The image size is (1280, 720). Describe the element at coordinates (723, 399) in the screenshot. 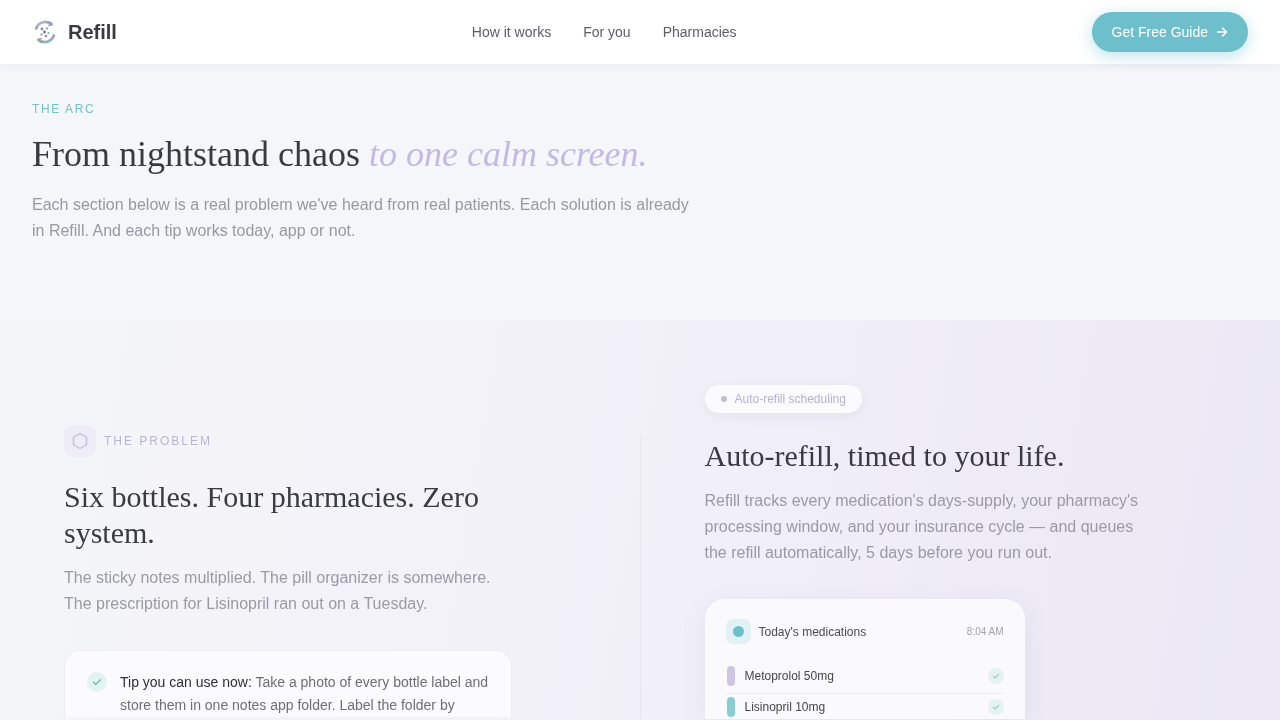

I see `dot-icon` at that location.